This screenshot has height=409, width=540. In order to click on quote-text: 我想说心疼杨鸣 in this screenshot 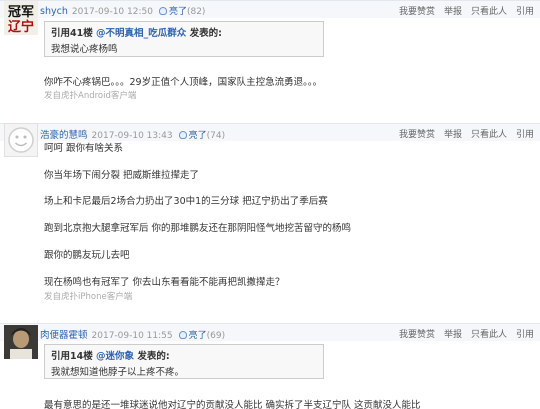, I will do `click(84, 49)`.